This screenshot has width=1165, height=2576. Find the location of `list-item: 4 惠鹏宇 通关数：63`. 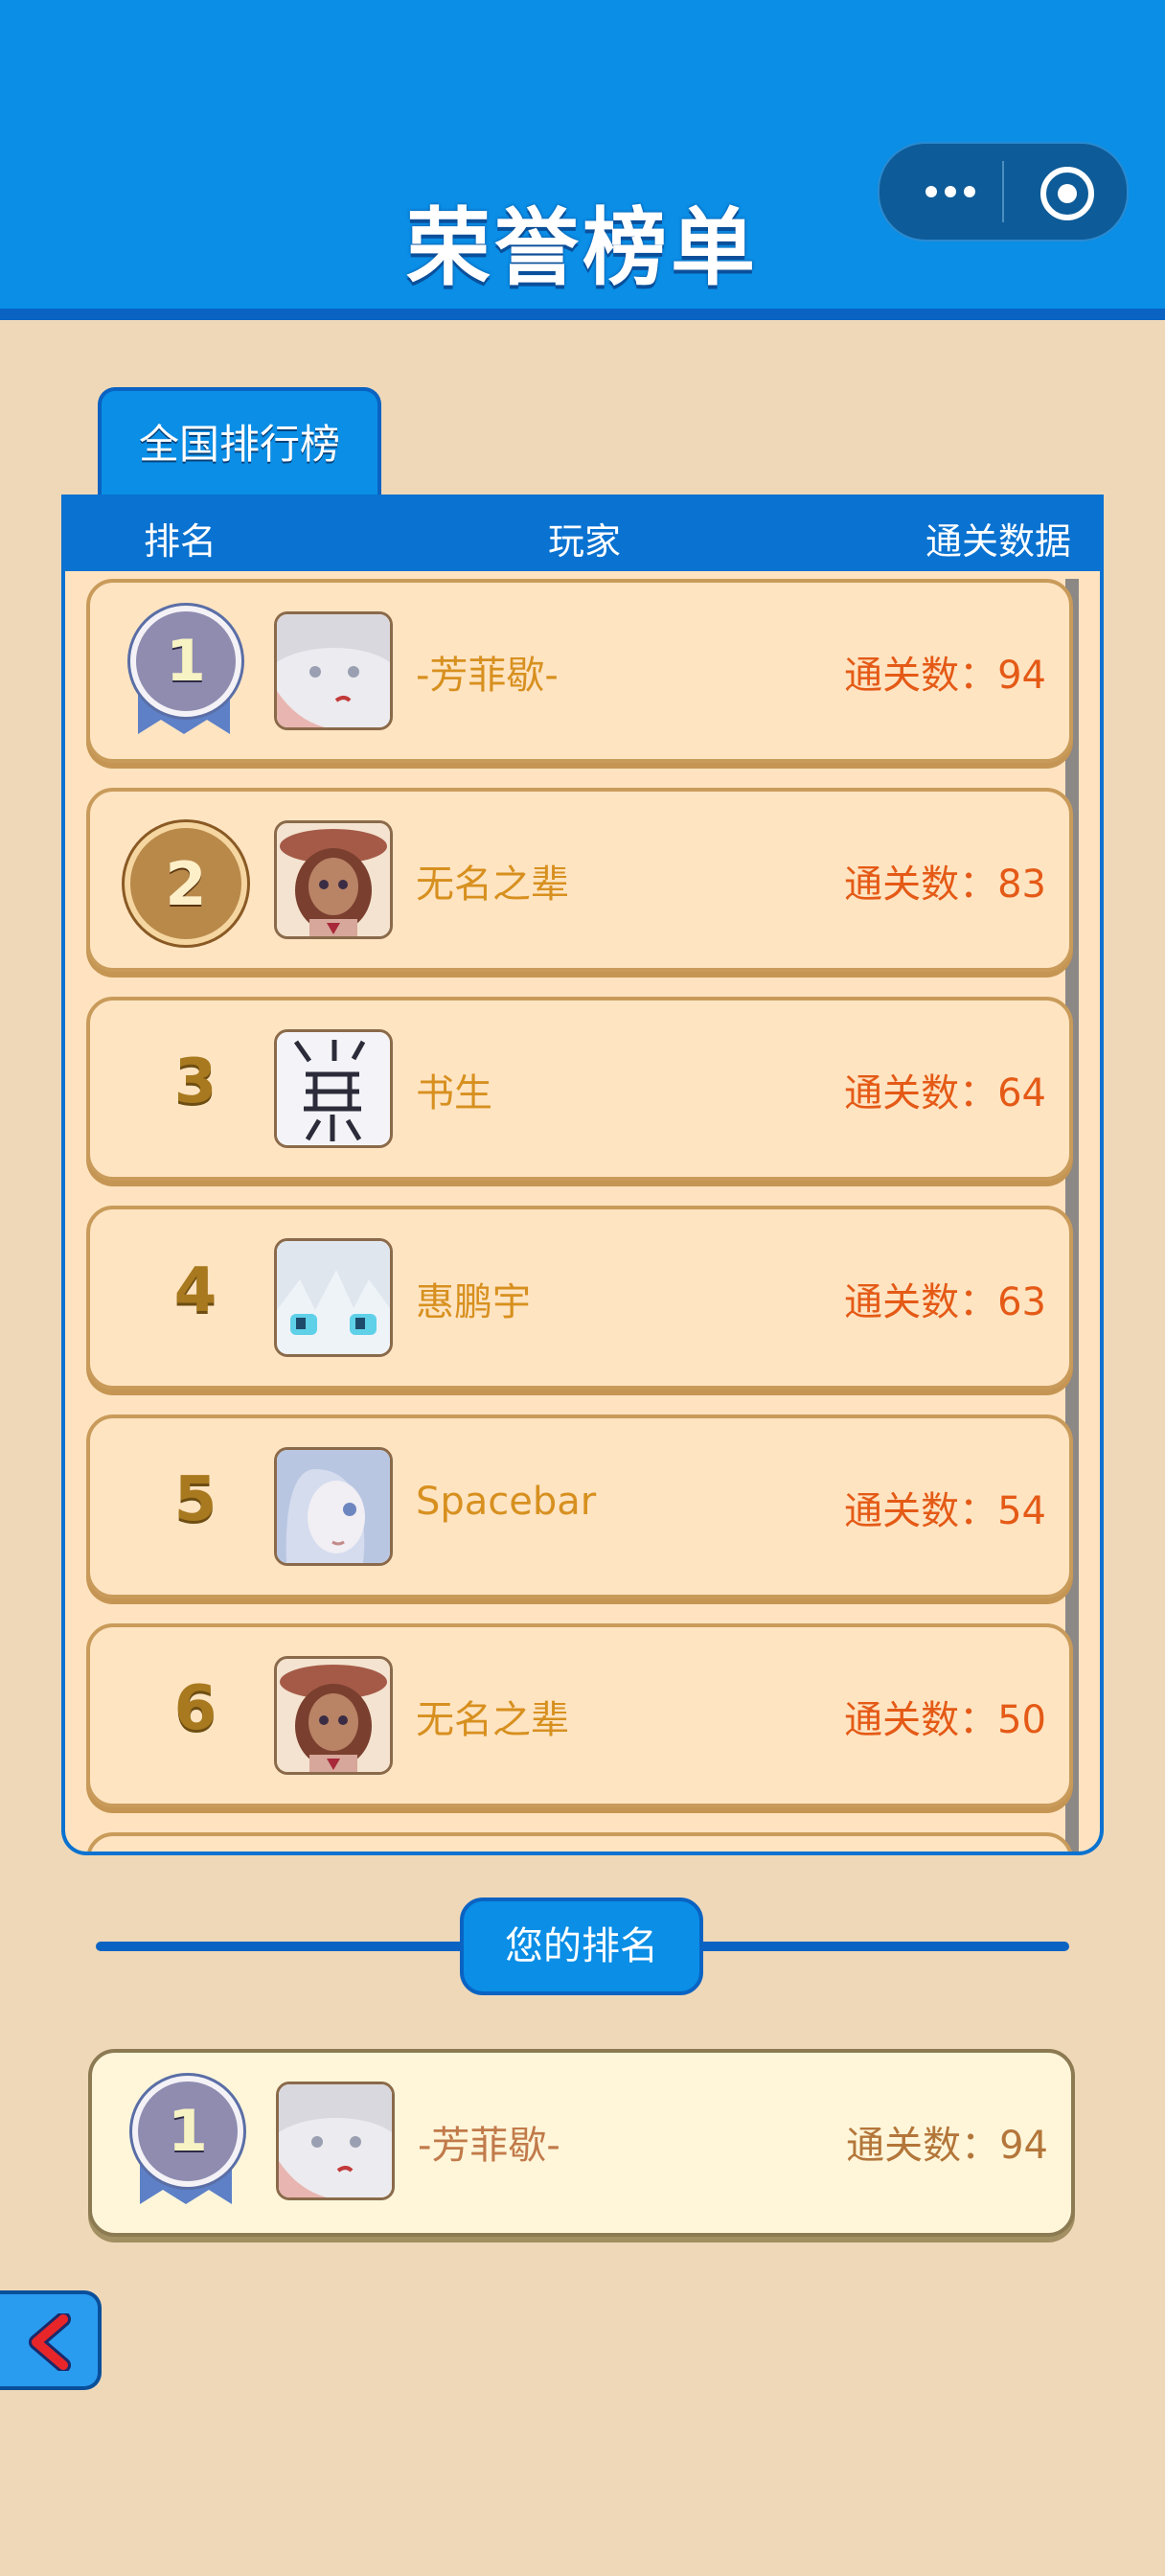

list-item: 4 惠鹏宇 通关数：63 is located at coordinates (580, 1298).